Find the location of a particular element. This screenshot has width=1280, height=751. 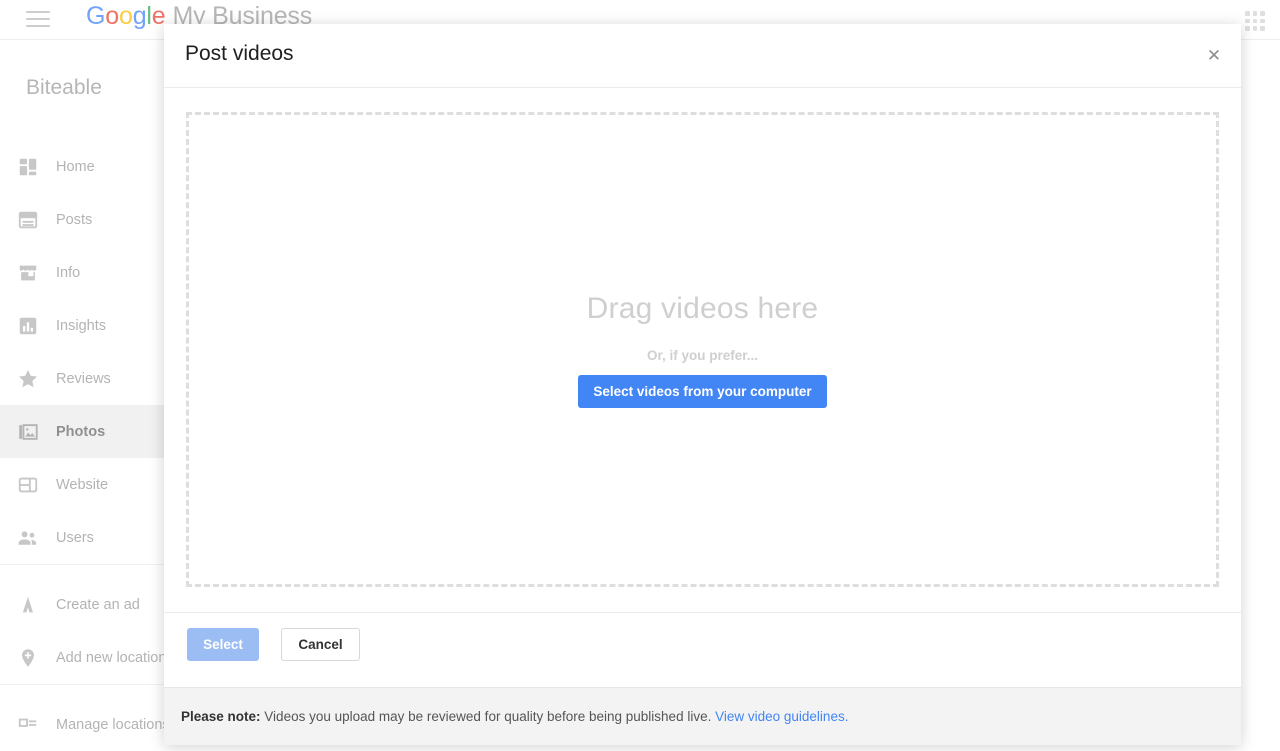

select-button: Select is located at coordinates (223, 644).